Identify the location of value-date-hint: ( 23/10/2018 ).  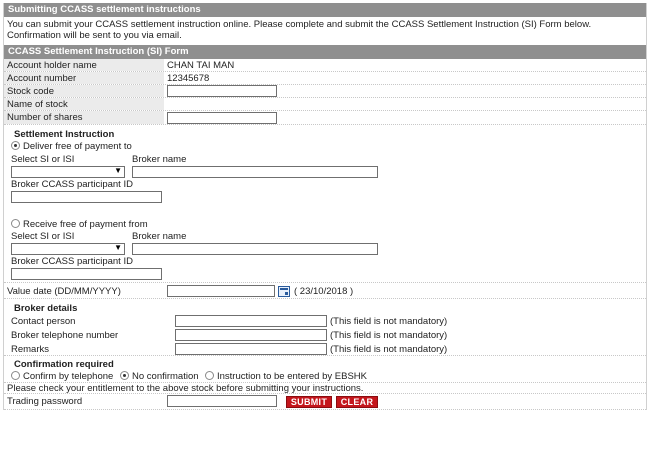
(324, 291).